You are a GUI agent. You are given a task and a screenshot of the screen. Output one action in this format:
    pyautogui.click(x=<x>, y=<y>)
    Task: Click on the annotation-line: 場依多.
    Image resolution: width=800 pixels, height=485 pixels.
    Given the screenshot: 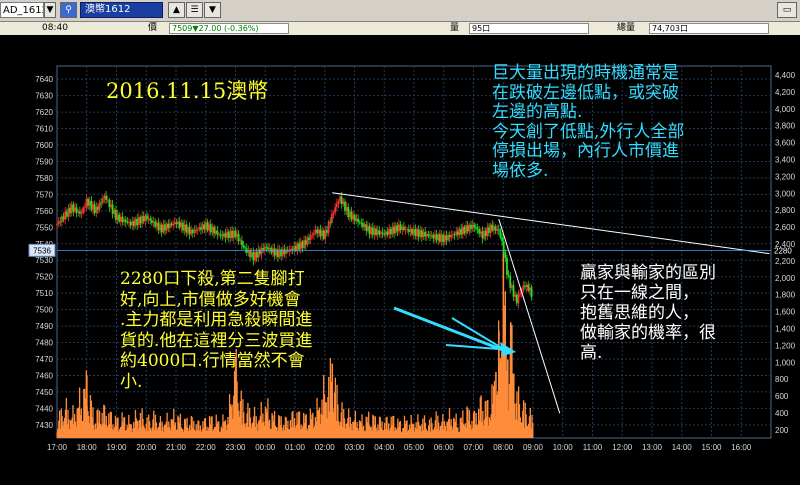 What is the action you would take?
    pyautogui.click(x=520, y=170)
    